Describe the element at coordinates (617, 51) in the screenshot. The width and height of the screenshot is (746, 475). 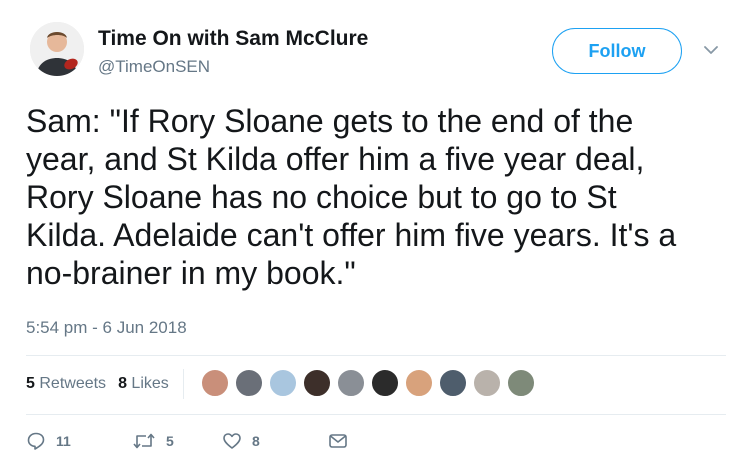
I see `follow-button: Follow` at that location.